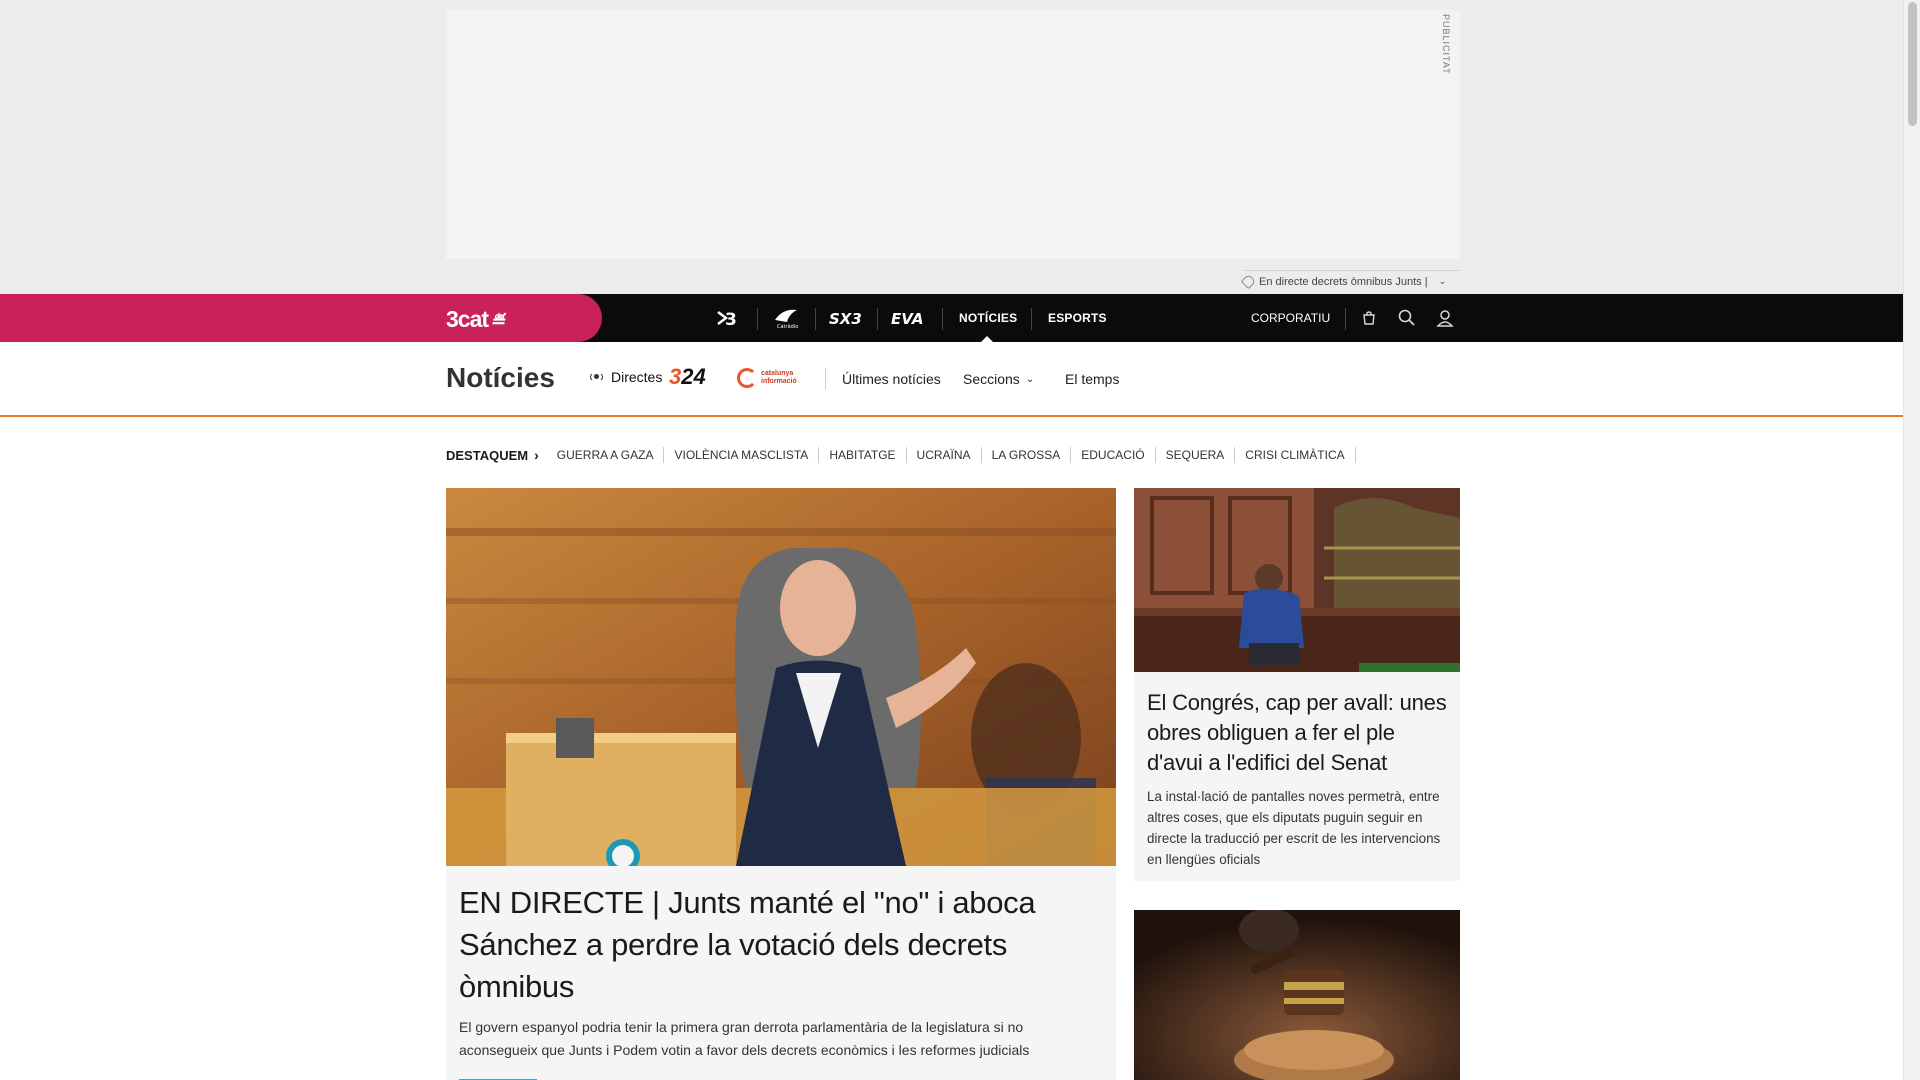 This screenshot has height=1080, width=1920. I want to click on section-title: Notícies, so click(500, 378).